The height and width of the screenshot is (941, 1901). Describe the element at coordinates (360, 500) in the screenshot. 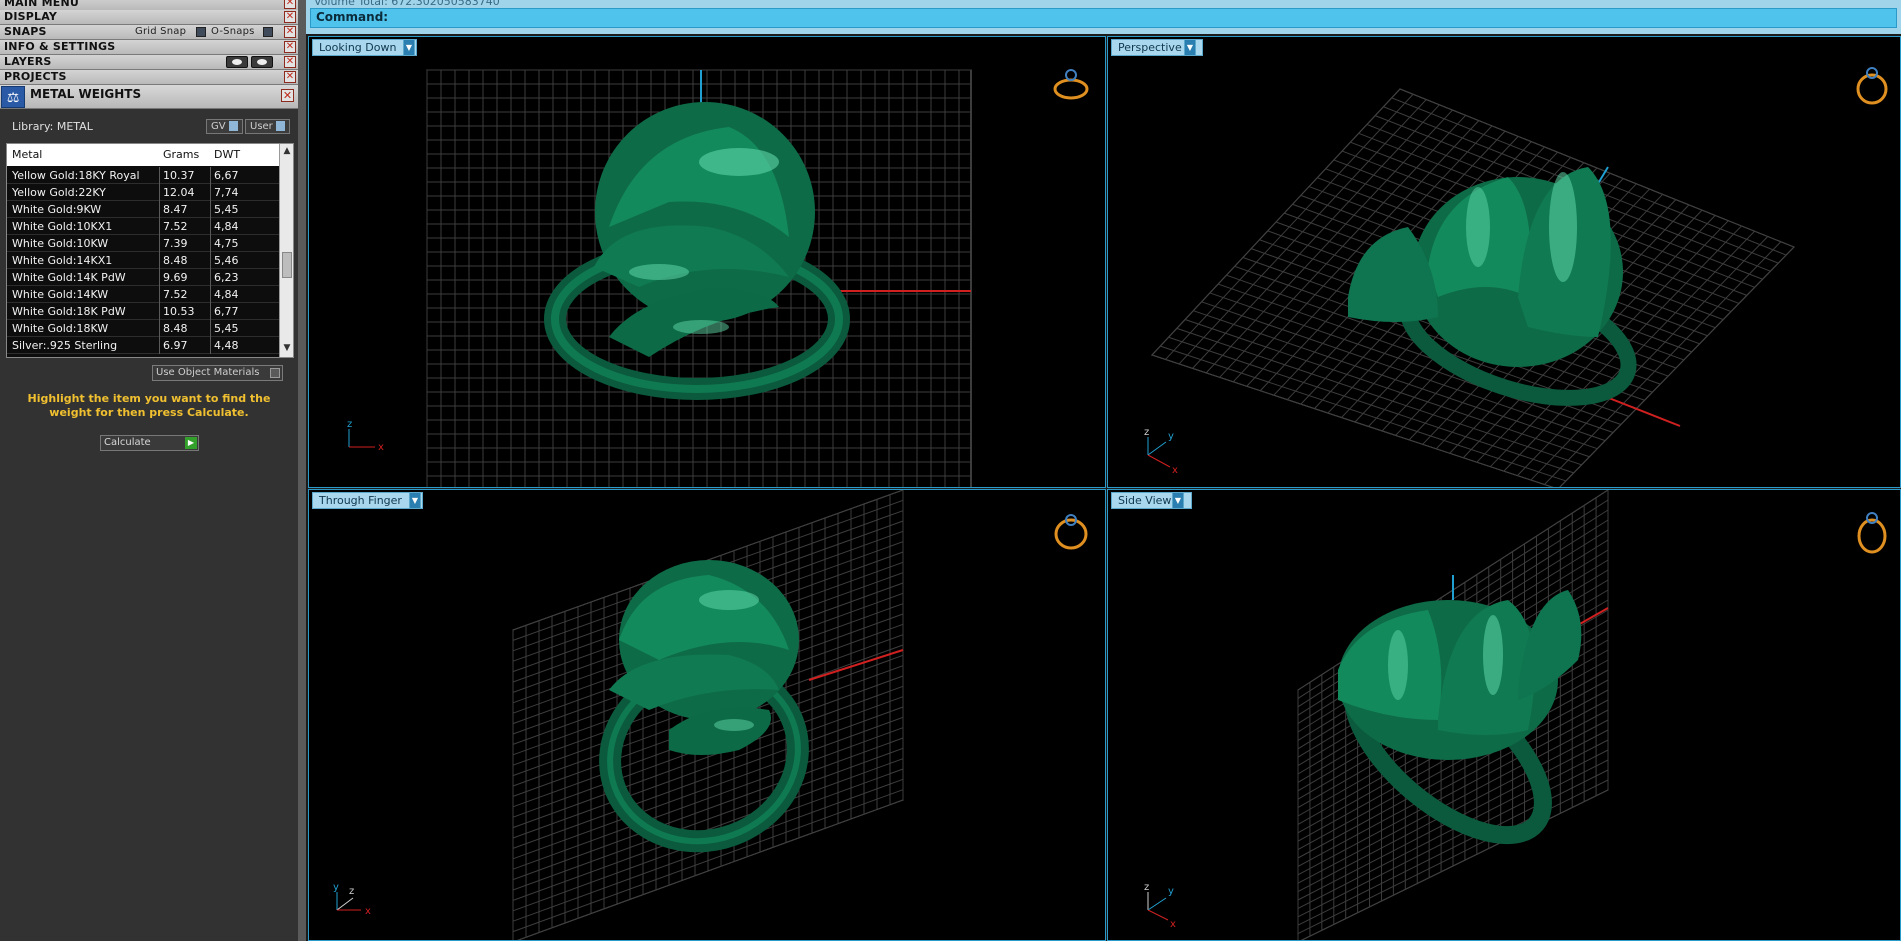

I see `viewport-title: Through Finger` at that location.